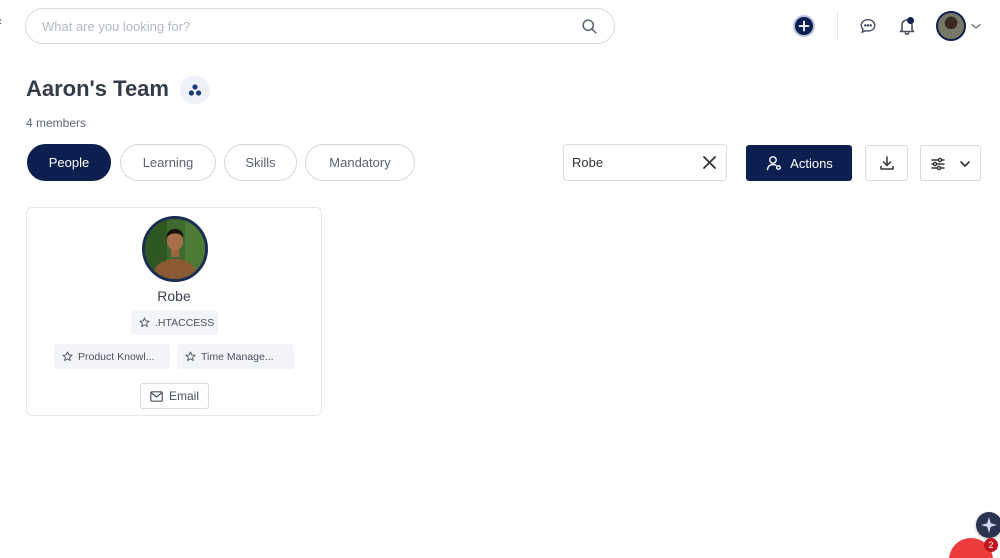  Describe the element at coordinates (312, 26) in the screenshot. I see `search-input` at that location.